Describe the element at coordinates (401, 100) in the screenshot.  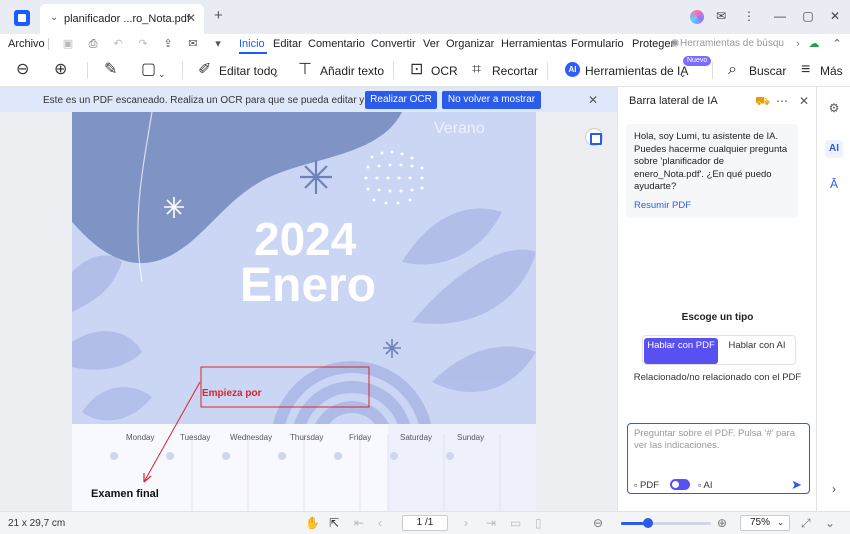
I see `perform-ocr-button: Realizar OCR` at that location.